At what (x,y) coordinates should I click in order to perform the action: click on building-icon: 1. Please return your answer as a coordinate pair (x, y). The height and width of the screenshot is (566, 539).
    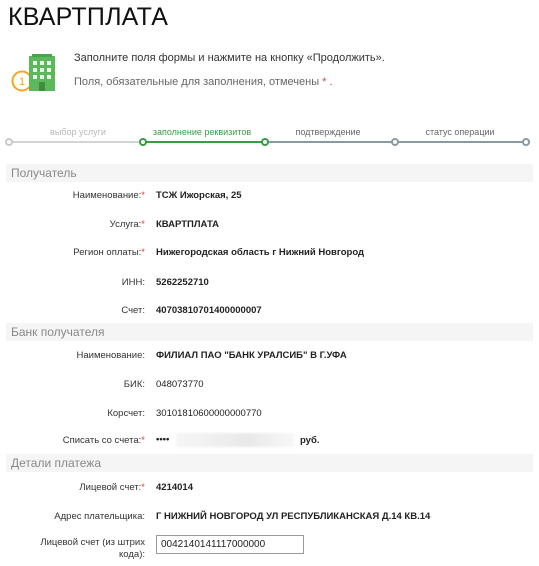
    Looking at the image, I should click on (33, 73).